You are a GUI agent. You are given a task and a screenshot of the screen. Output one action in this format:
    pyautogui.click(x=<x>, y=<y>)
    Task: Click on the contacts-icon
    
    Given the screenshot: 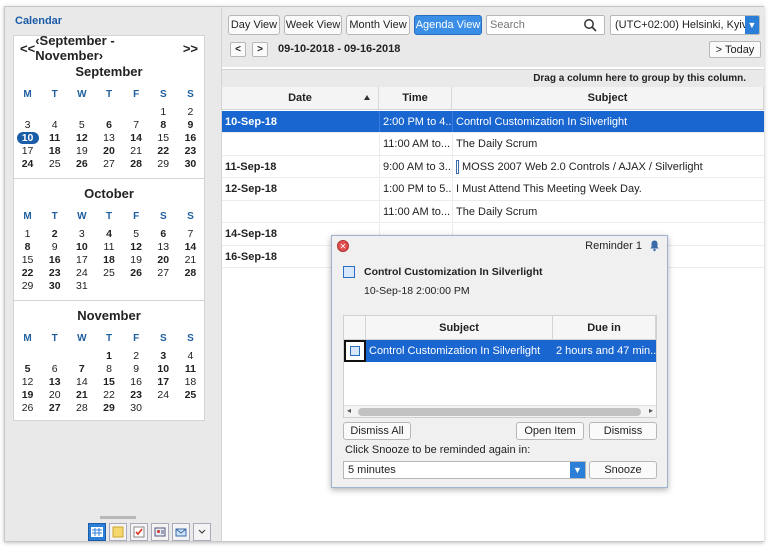 What is the action you would take?
    pyautogui.click(x=160, y=532)
    